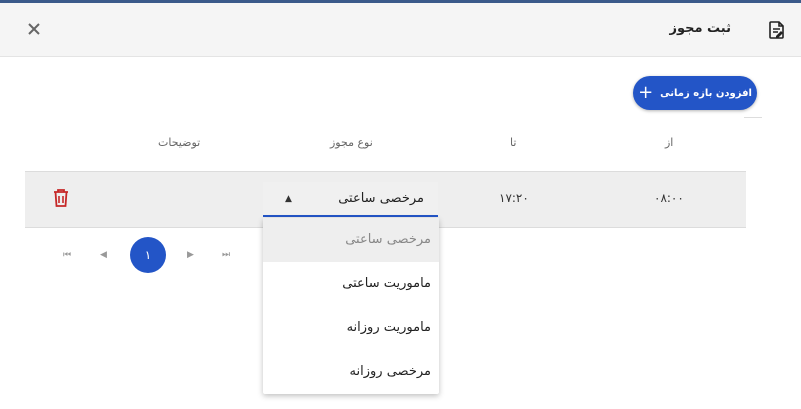  What do you see at coordinates (351, 372) in the screenshot?
I see `menu-item-daily-leave: مرخصی روزانه` at bounding box center [351, 372].